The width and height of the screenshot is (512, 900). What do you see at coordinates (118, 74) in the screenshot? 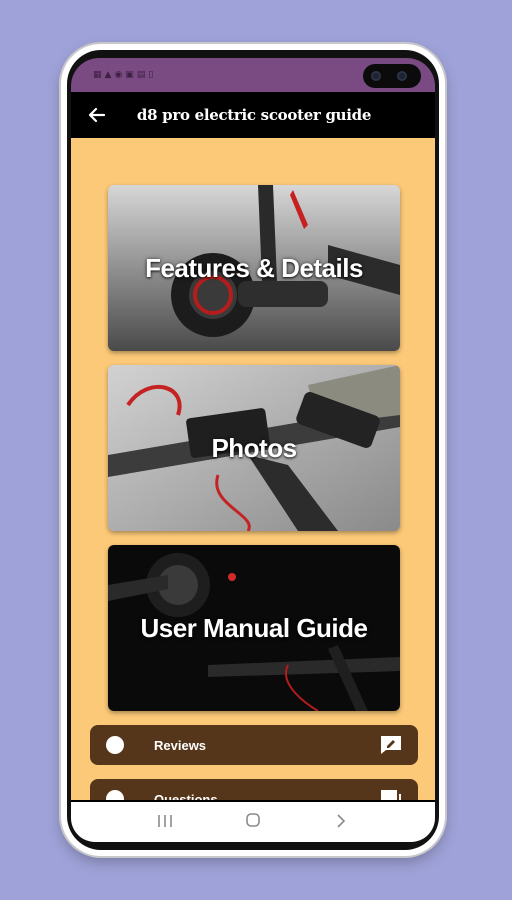
I see `wifi-icon: ◉` at bounding box center [118, 74].